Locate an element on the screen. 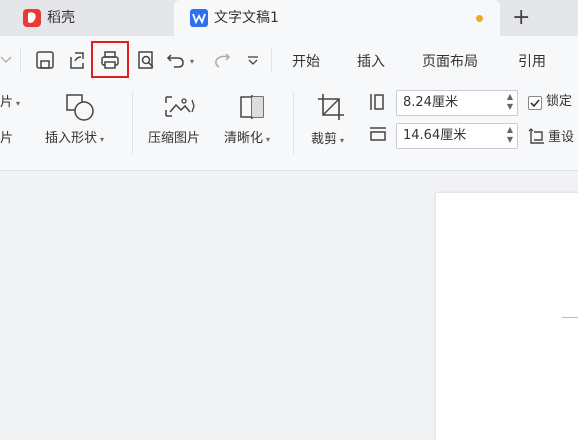 This screenshot has width=578, height=440. compress-picture-button: 压缩图片 is located at coordinates (174, 139).